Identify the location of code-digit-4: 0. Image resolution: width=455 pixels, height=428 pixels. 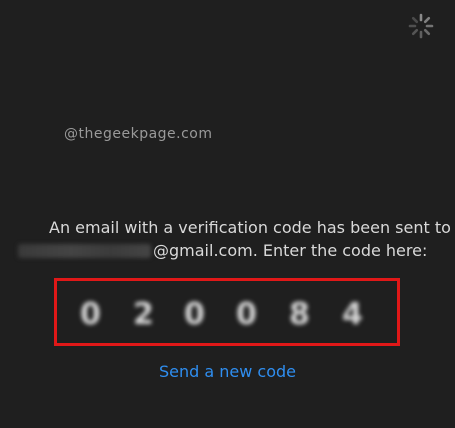
(246, 314).